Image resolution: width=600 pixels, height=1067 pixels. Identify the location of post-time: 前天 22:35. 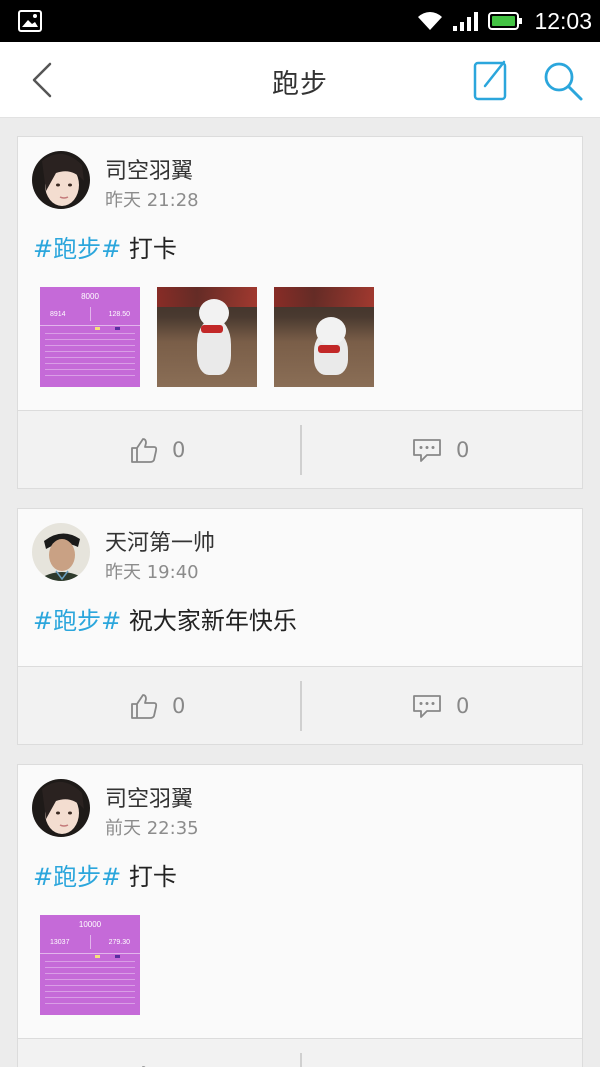
(152, 828).